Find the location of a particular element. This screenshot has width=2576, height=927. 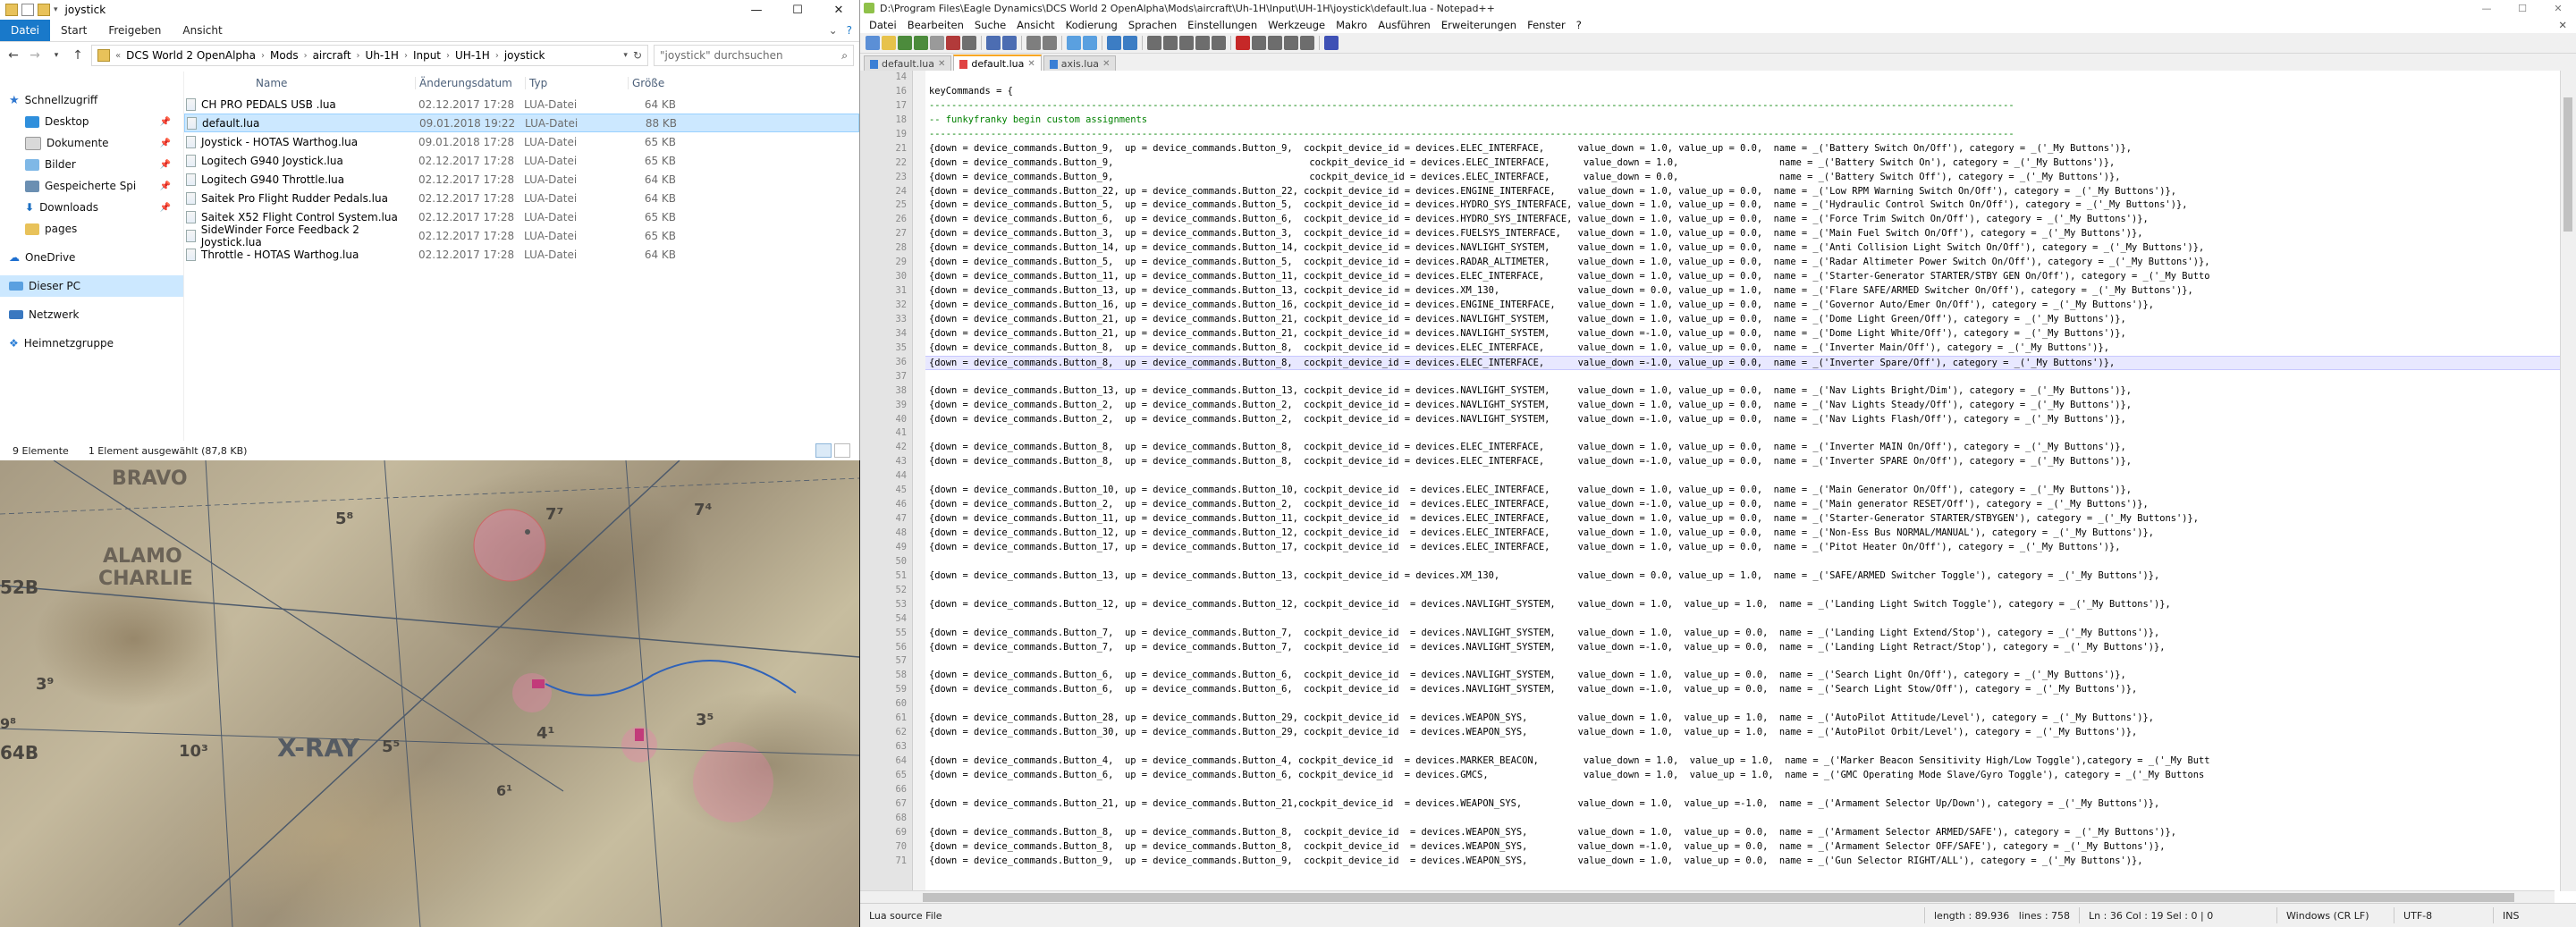

tab-ansicht: Ansicht is located at coordinates (202, 30).